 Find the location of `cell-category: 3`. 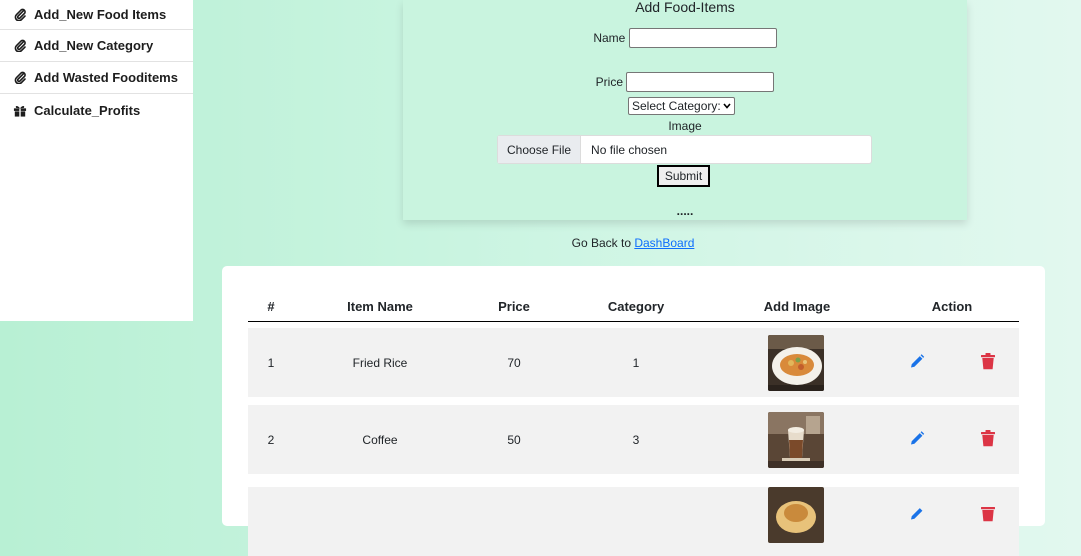

cell-category: 3 is located at coordinates (636, 439).